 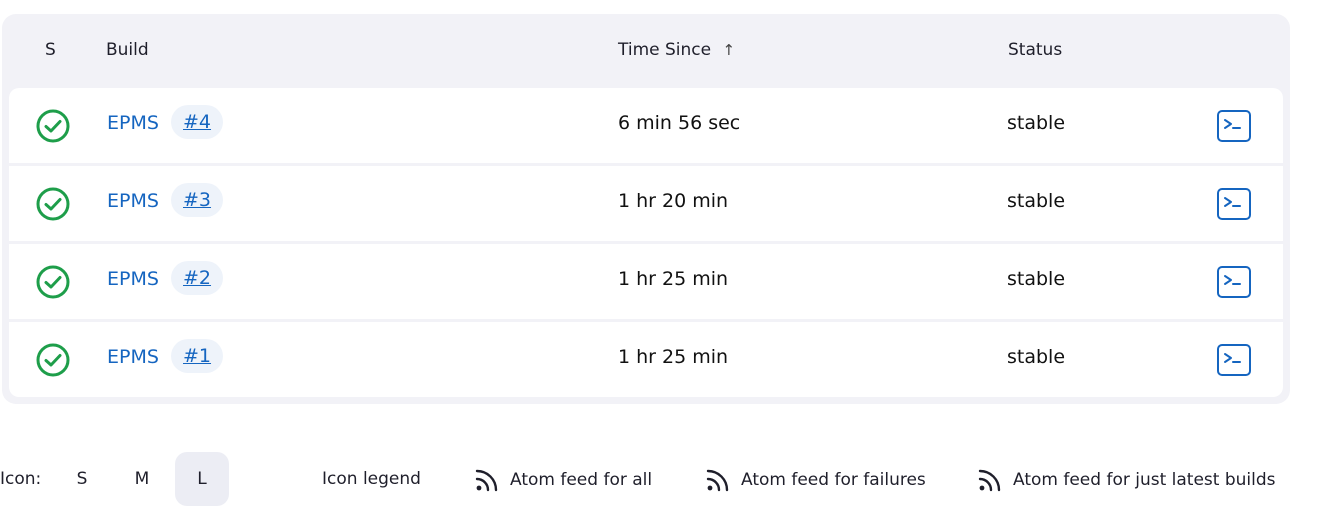 I want to click on feed-failures-label: Atom feed for failures, so click(x=833, y=480).